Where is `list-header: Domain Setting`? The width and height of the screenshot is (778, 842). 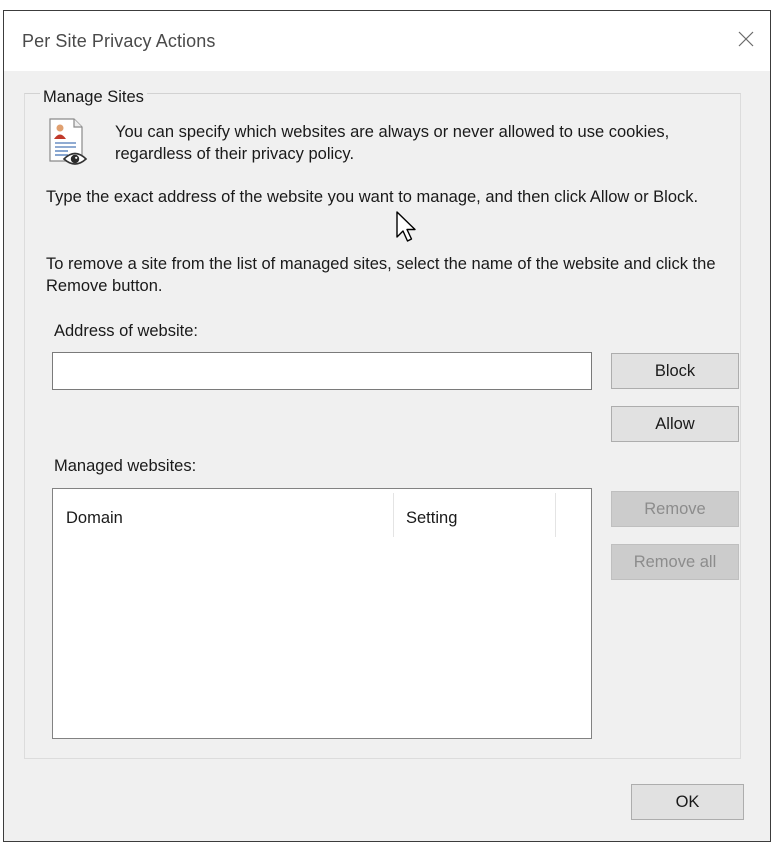
list-header: Domain Setting is located at coordinates (322, 514).